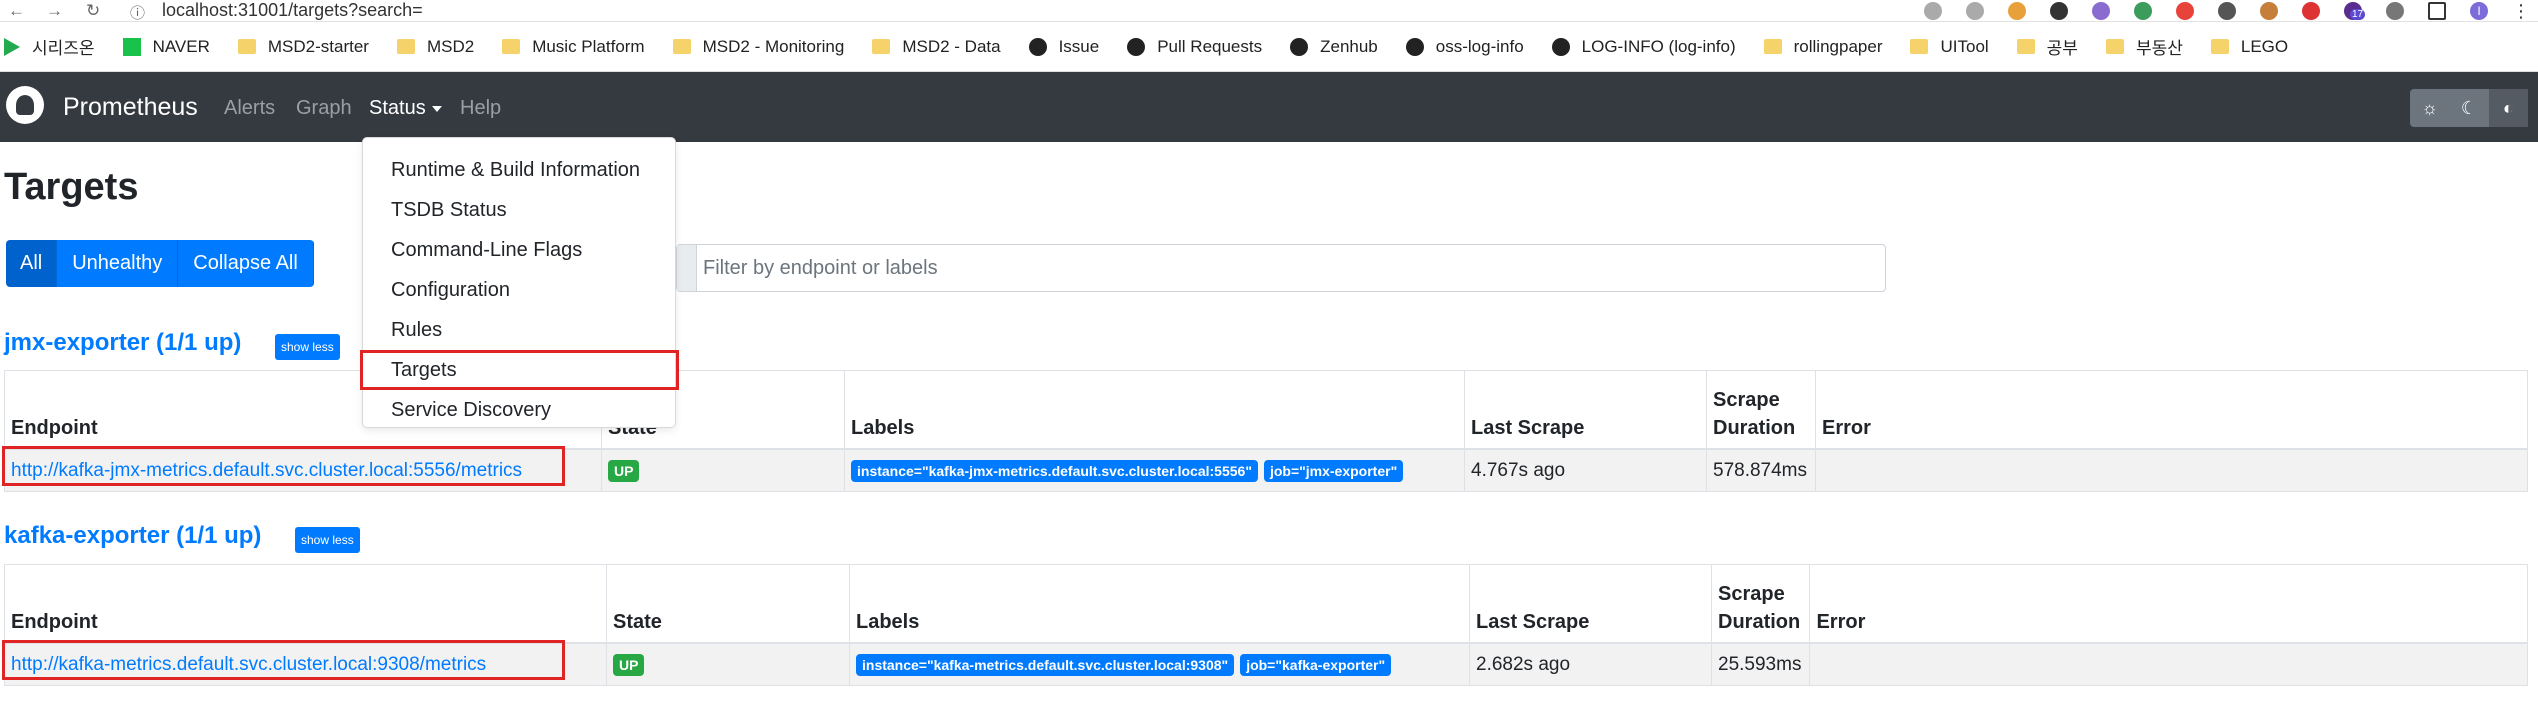 This screenshot has height=718, width=2538. I want to click on theme-toggle-group: ☼ ☾ ◐, so click(2469, 108).